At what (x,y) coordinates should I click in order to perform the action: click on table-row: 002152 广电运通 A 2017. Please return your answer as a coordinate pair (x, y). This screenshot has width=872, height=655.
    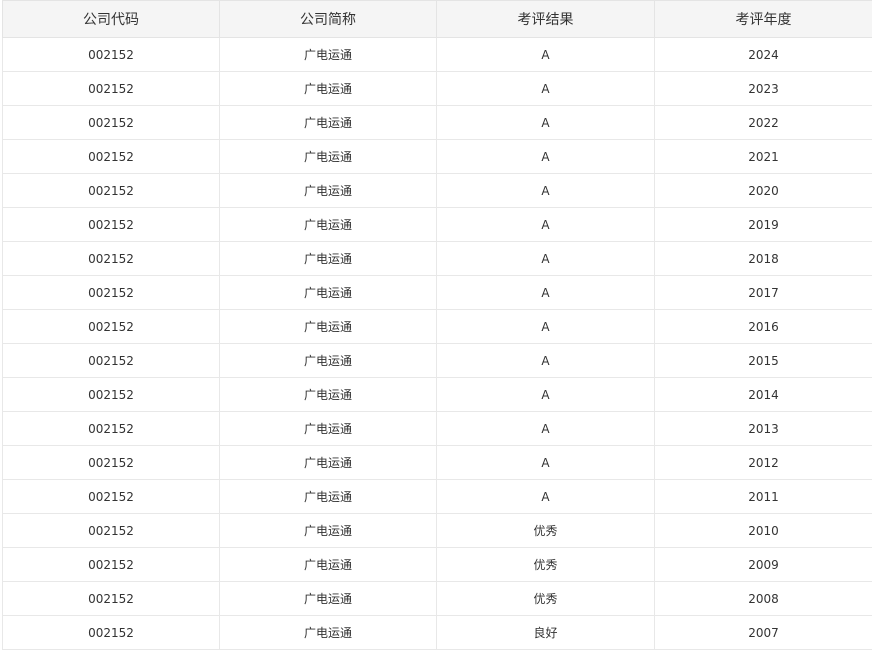
    Looking at the image, I should click on (437, 292).